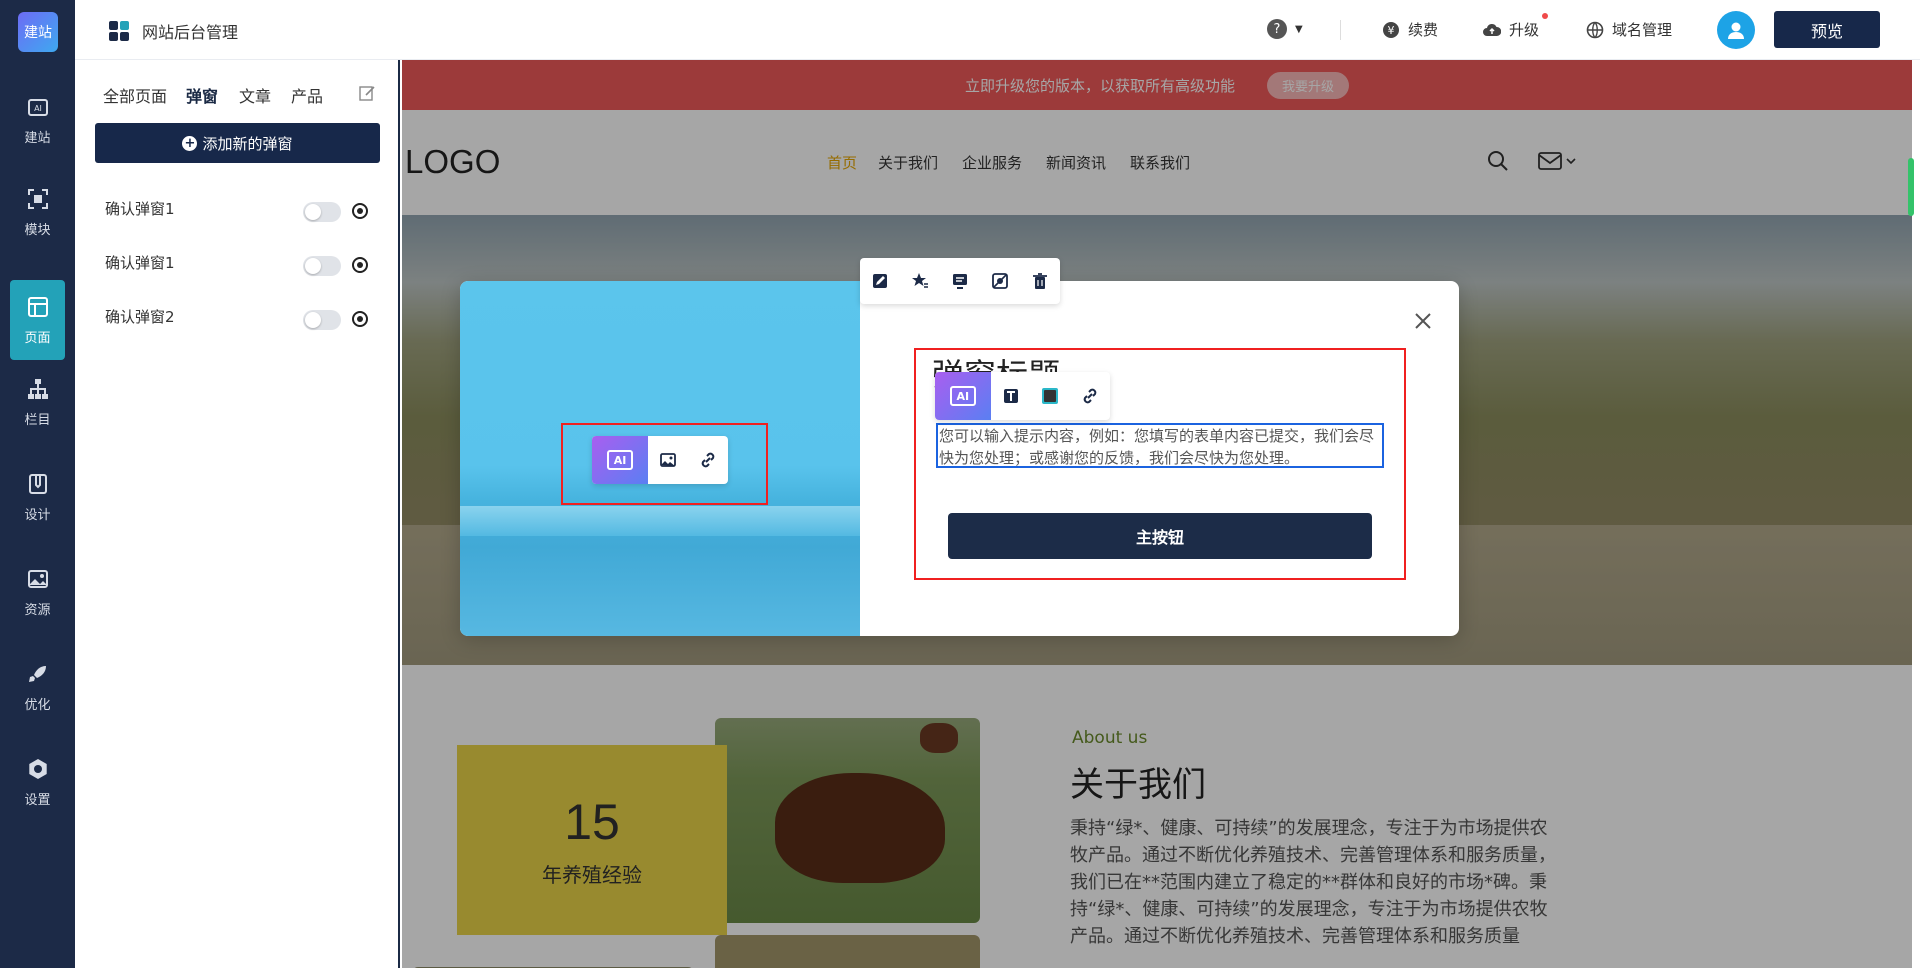 The image size is (1920, 968). I want to click on content-button, so click(960, 281).